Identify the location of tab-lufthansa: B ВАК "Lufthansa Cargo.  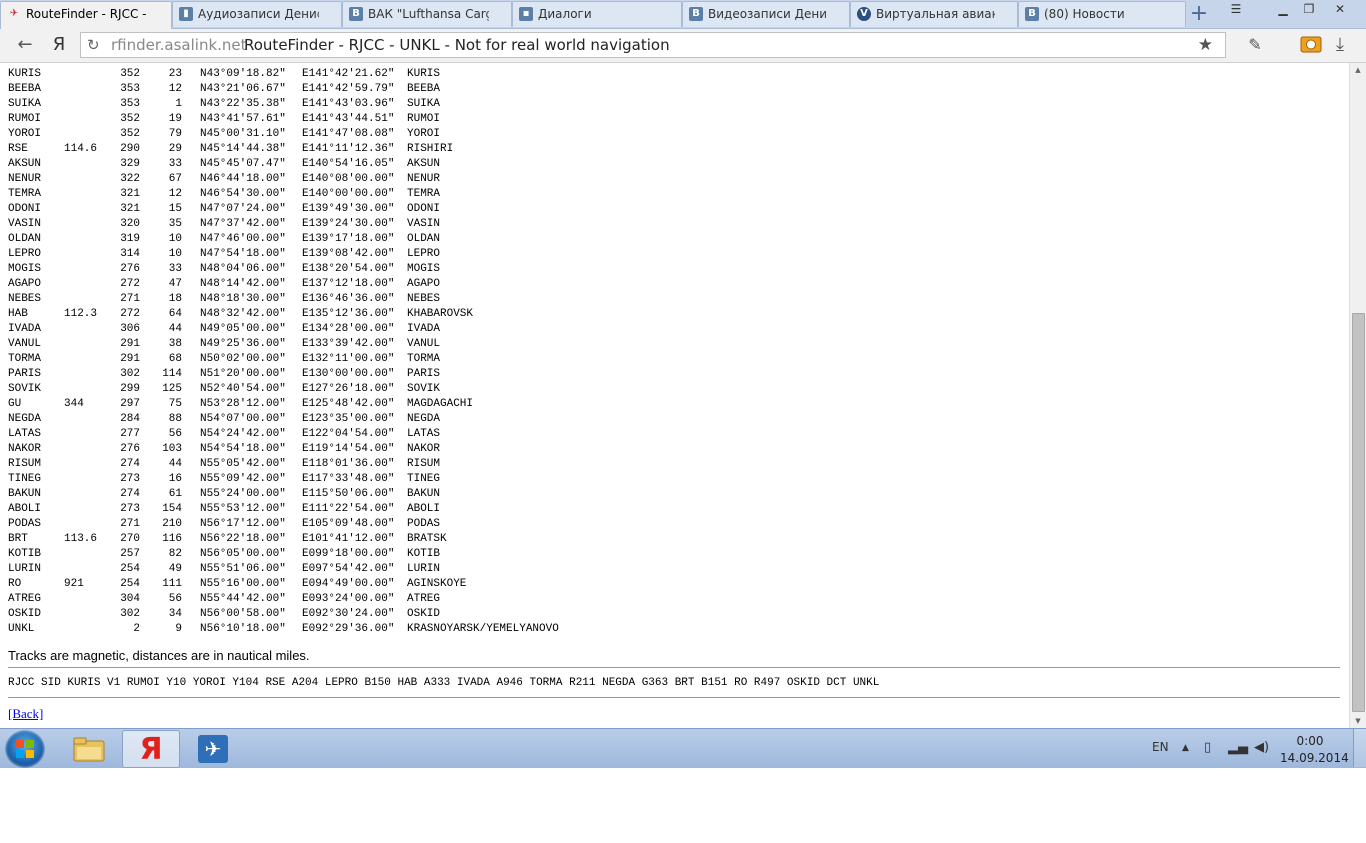
(427, 14).